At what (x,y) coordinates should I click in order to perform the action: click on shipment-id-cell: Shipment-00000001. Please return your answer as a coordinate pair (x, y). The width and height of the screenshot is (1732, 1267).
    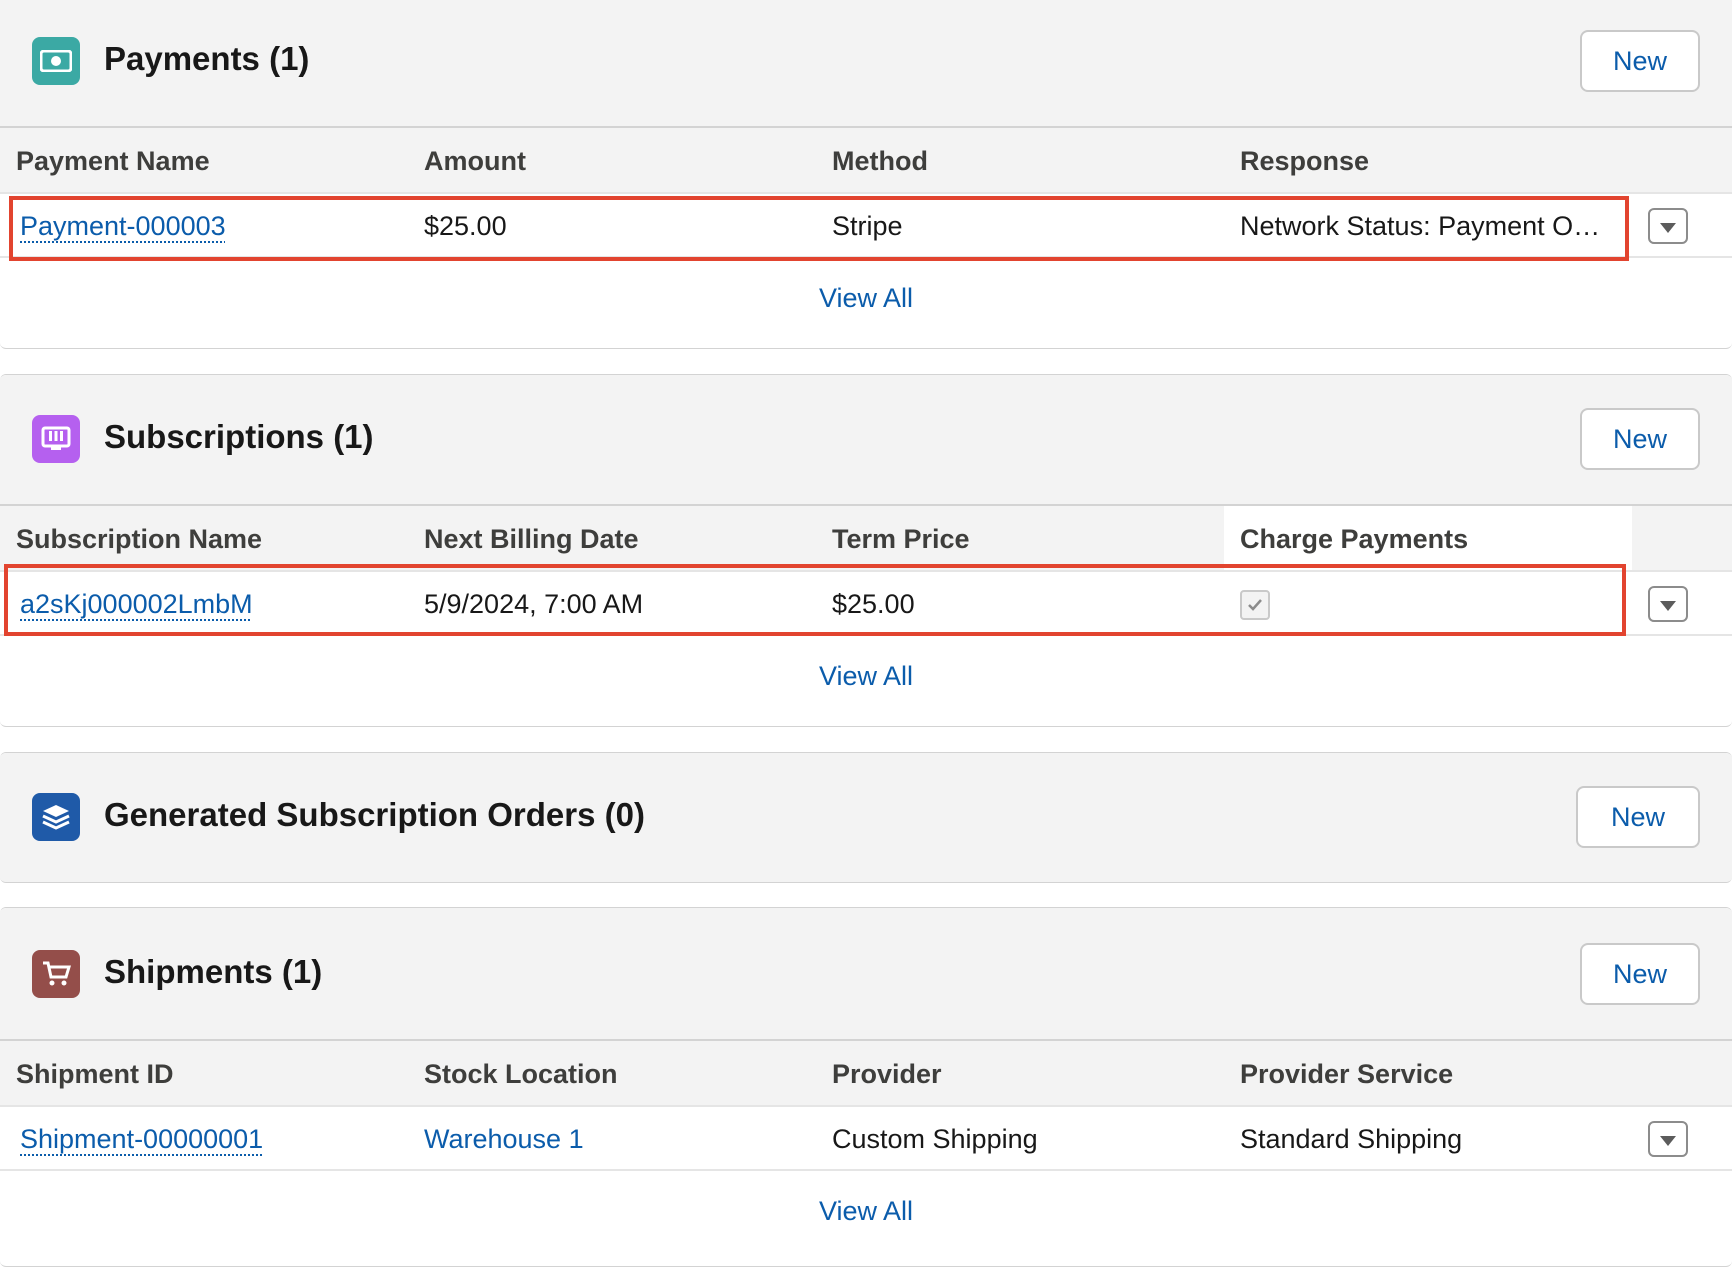
    Looking at the image, I should click on (141, 1138).